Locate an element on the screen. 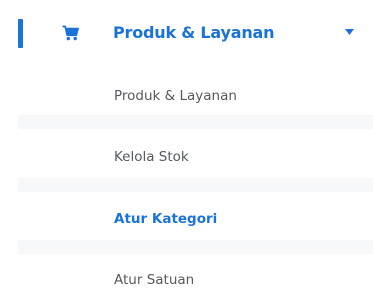 This screenshot has height=308, width=373. menu-parent-produk-layanan: Produk & Layanan is located at coordinates (193, 33).